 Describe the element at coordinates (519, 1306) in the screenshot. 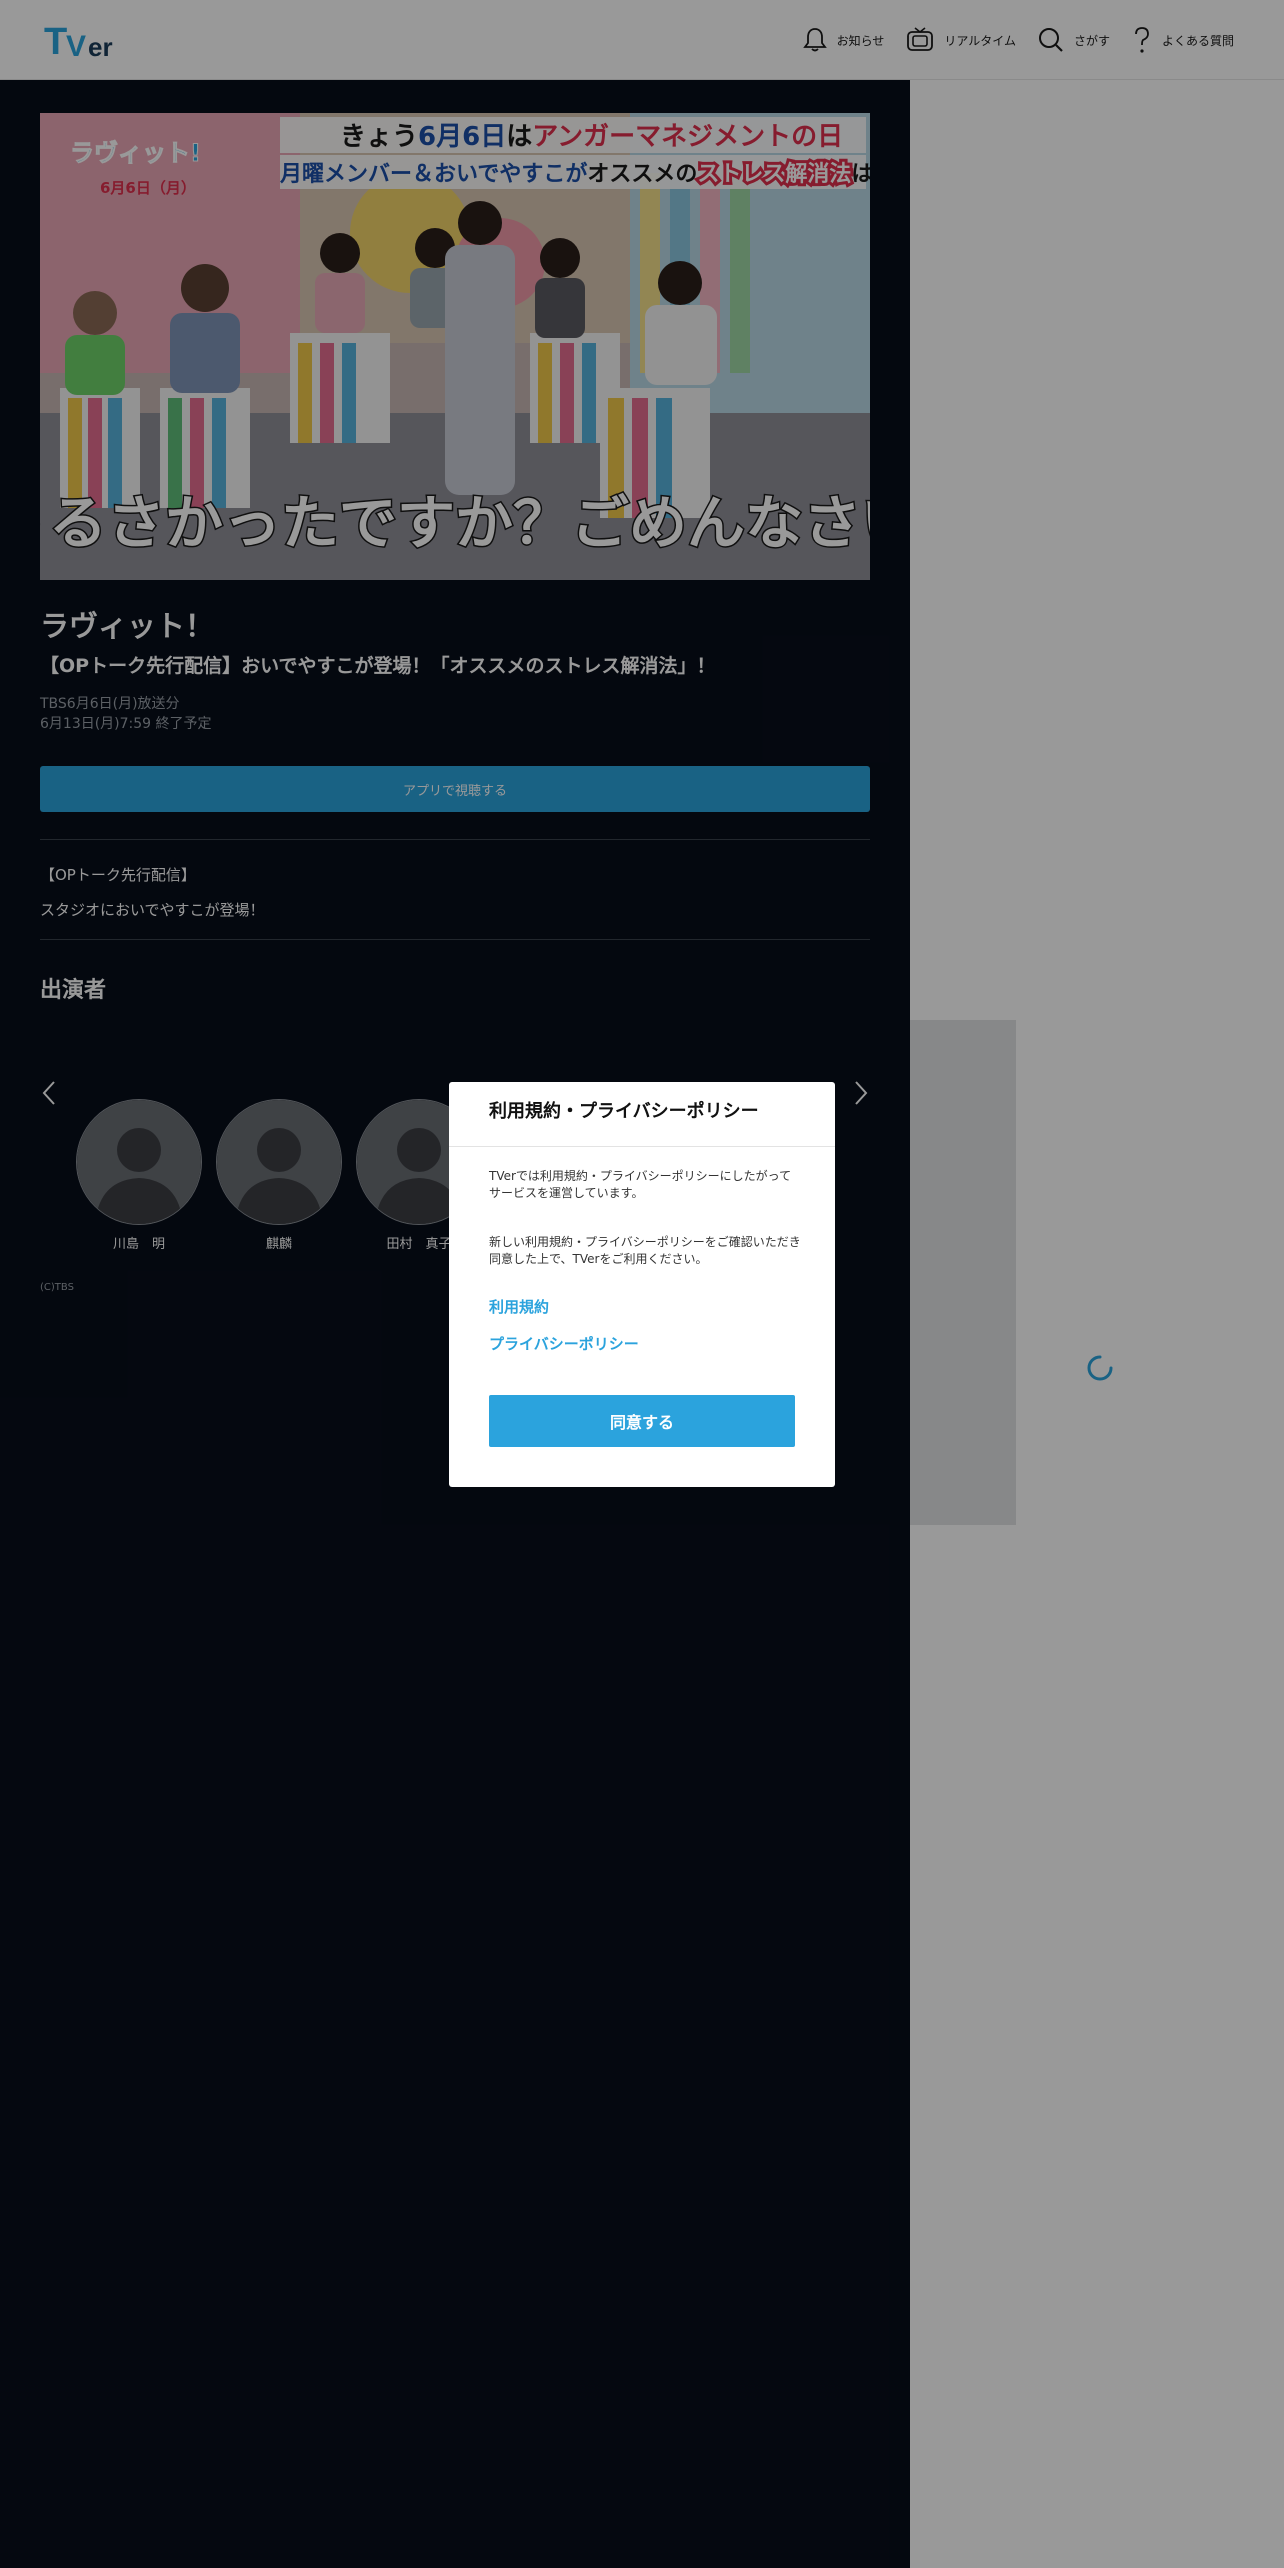

I see `terms-link: 利用規約` at that location.